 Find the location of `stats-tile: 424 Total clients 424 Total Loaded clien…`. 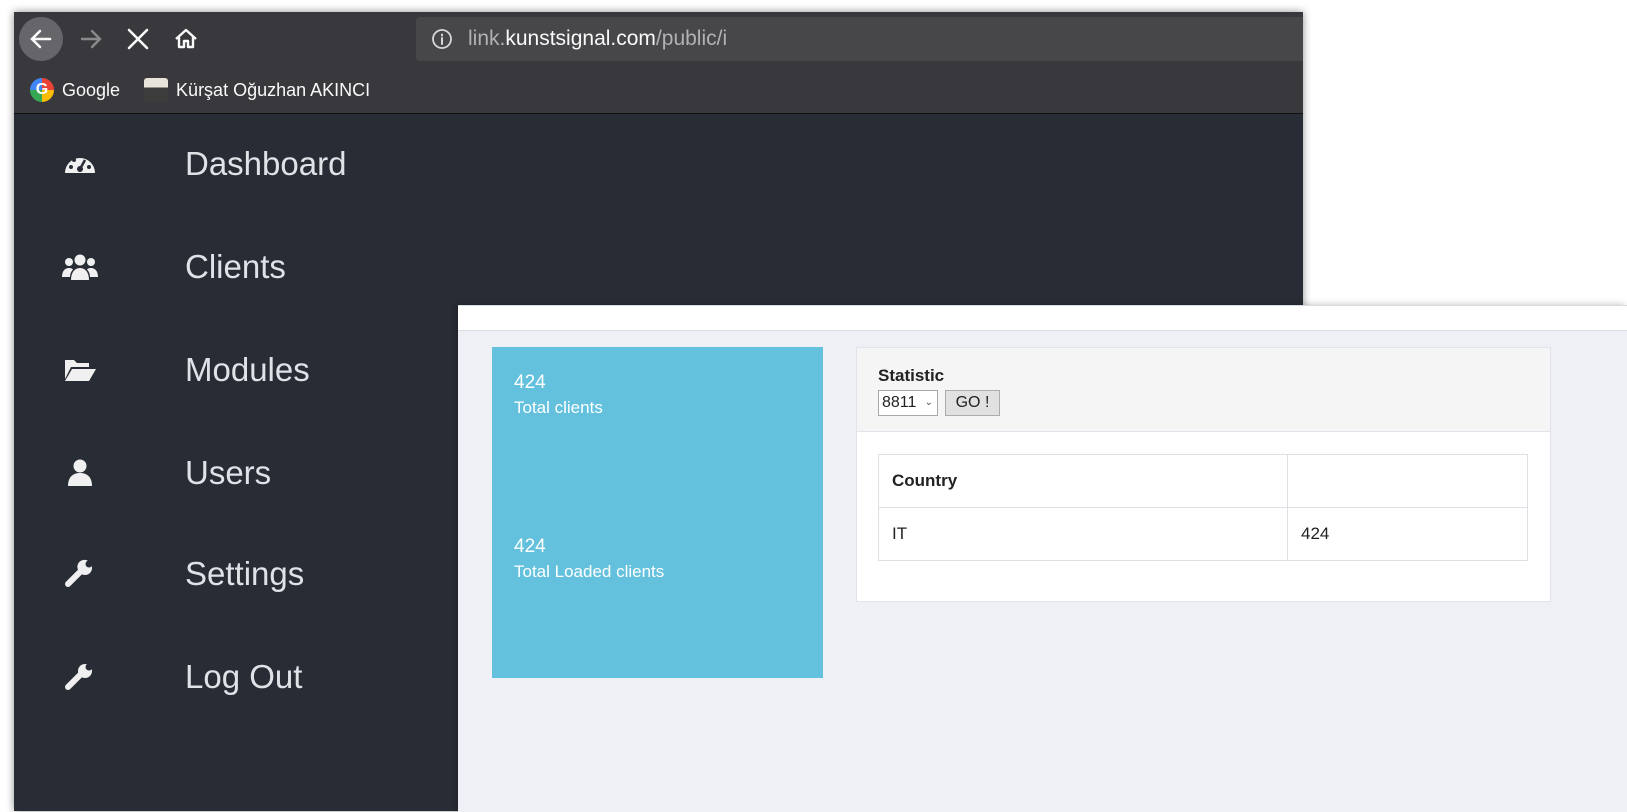

stats-tile: 424 Total clients 424 Total Loaded clien… is located at coordinates (657, 512).